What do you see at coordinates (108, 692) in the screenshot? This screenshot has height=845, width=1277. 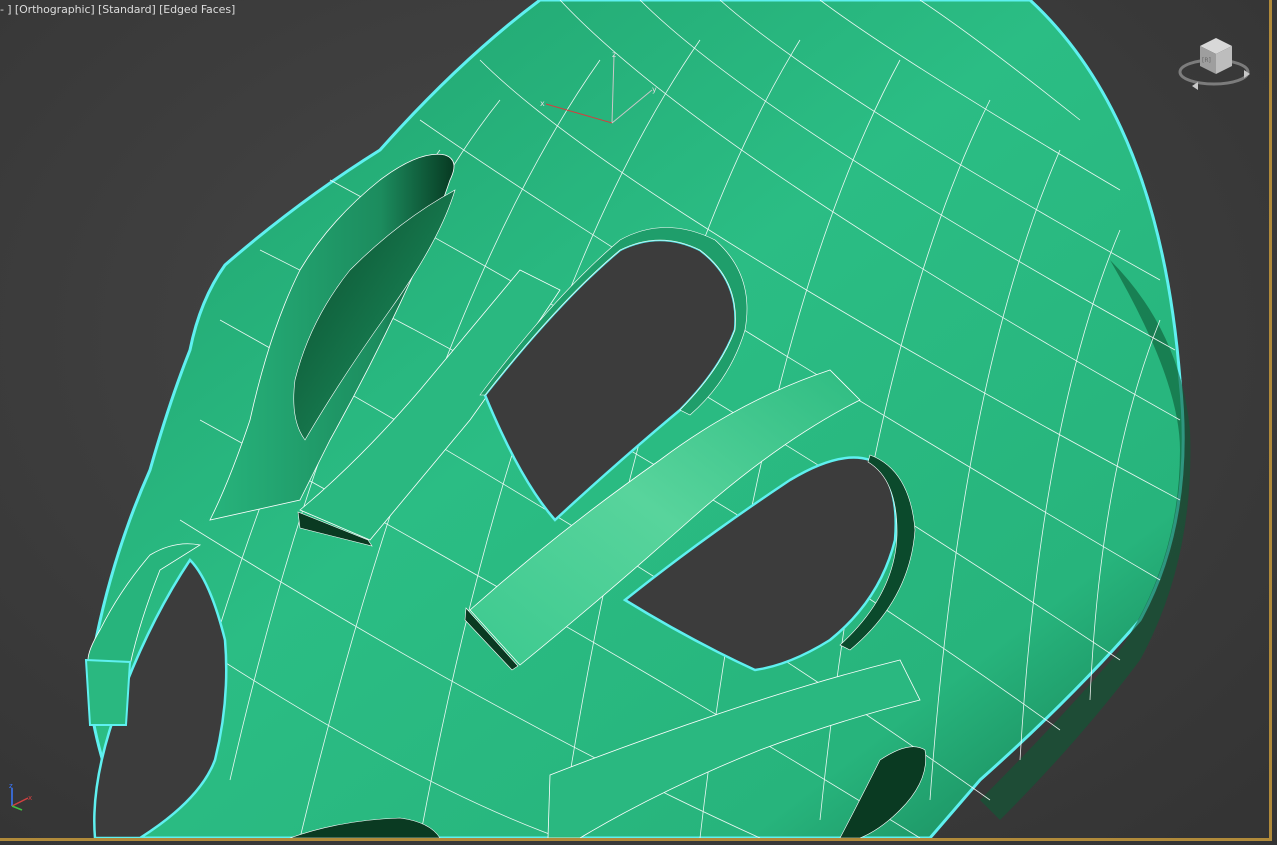 I see `left-finger-tip` at bounding box center [108, 692].